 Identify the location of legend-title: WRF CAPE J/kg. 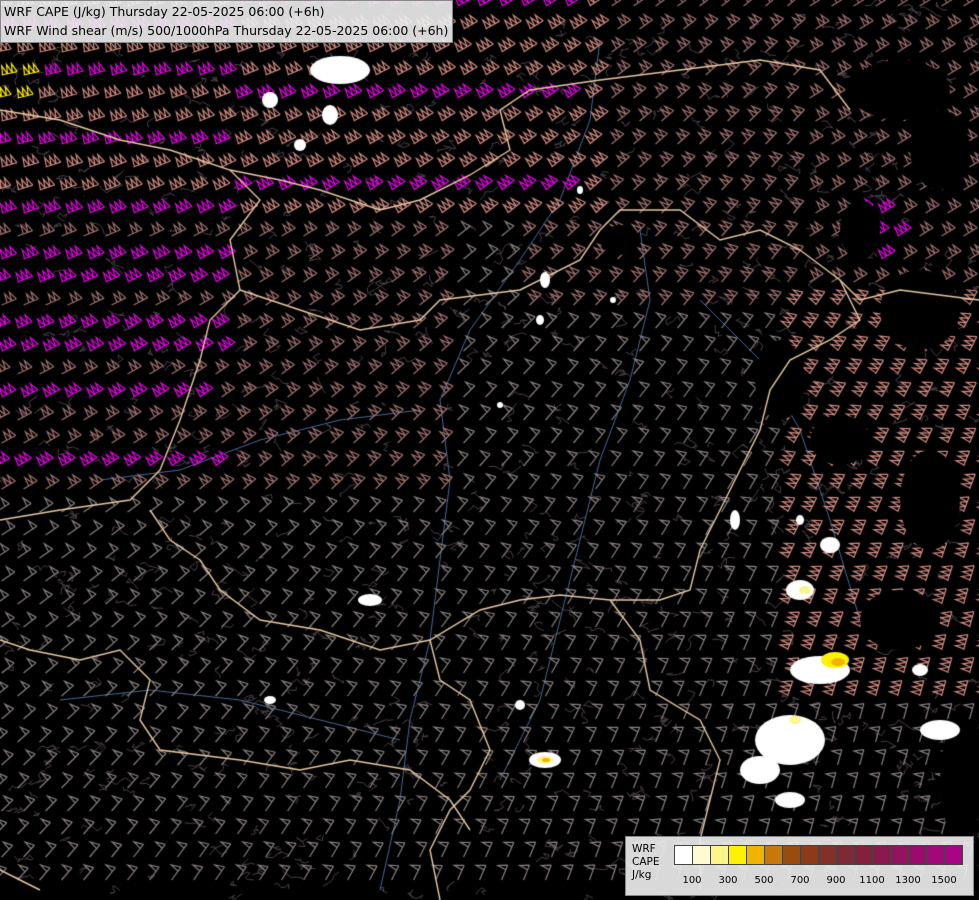
(645, 862).